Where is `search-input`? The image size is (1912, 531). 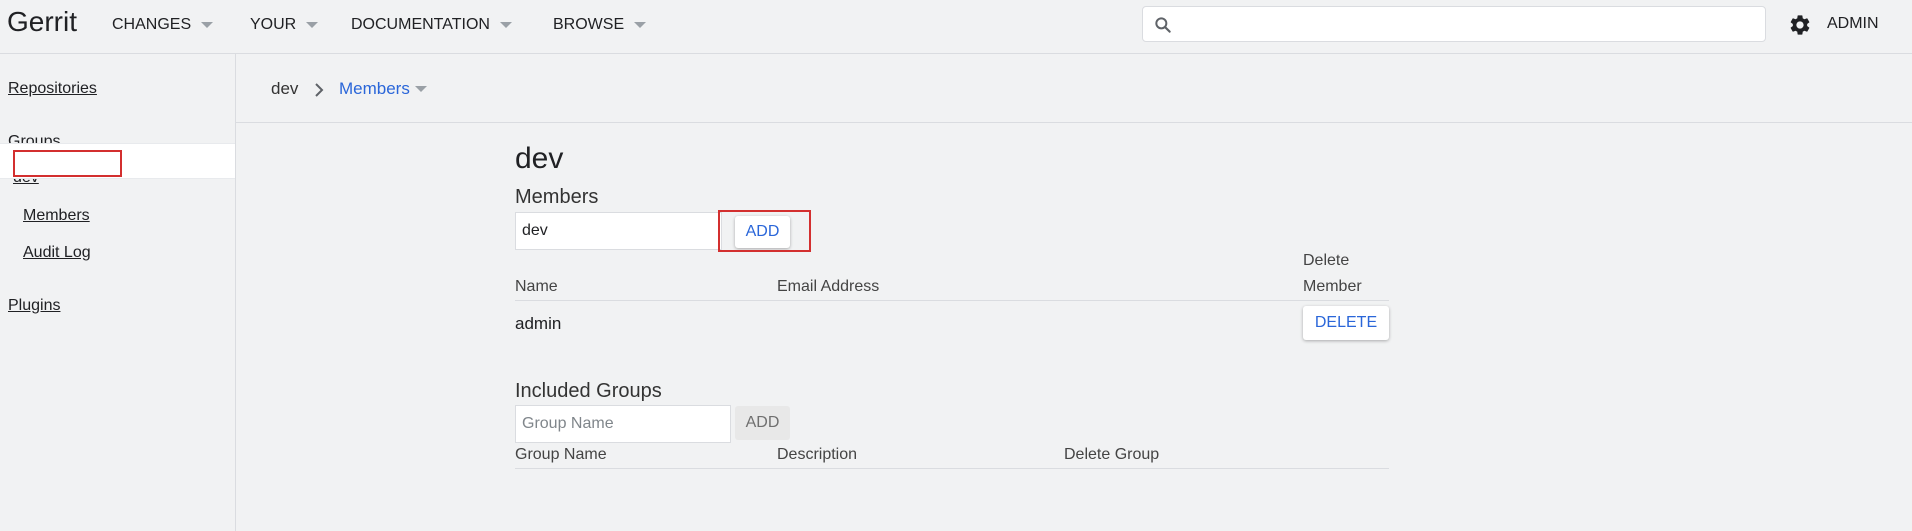
search-input is located at coordinates (1470, 25).